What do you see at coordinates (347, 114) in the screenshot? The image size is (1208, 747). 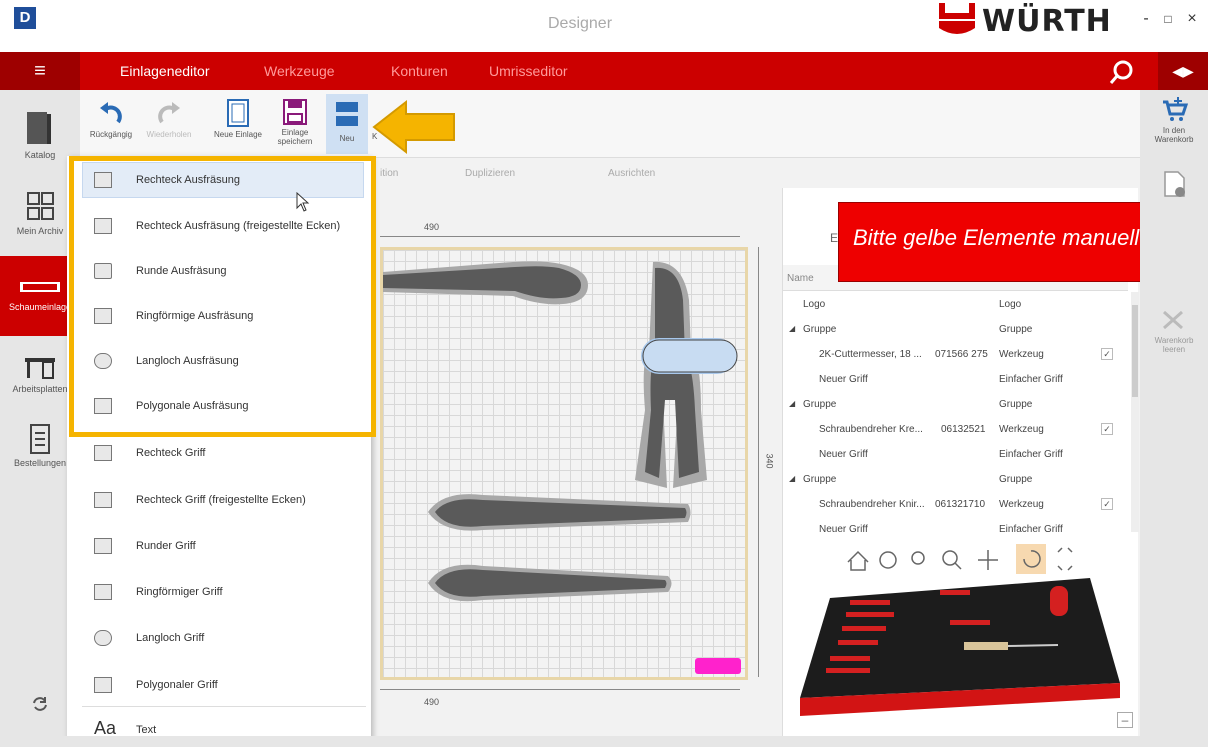 I see `new-shape-icon` at bounding box center [347, 114].